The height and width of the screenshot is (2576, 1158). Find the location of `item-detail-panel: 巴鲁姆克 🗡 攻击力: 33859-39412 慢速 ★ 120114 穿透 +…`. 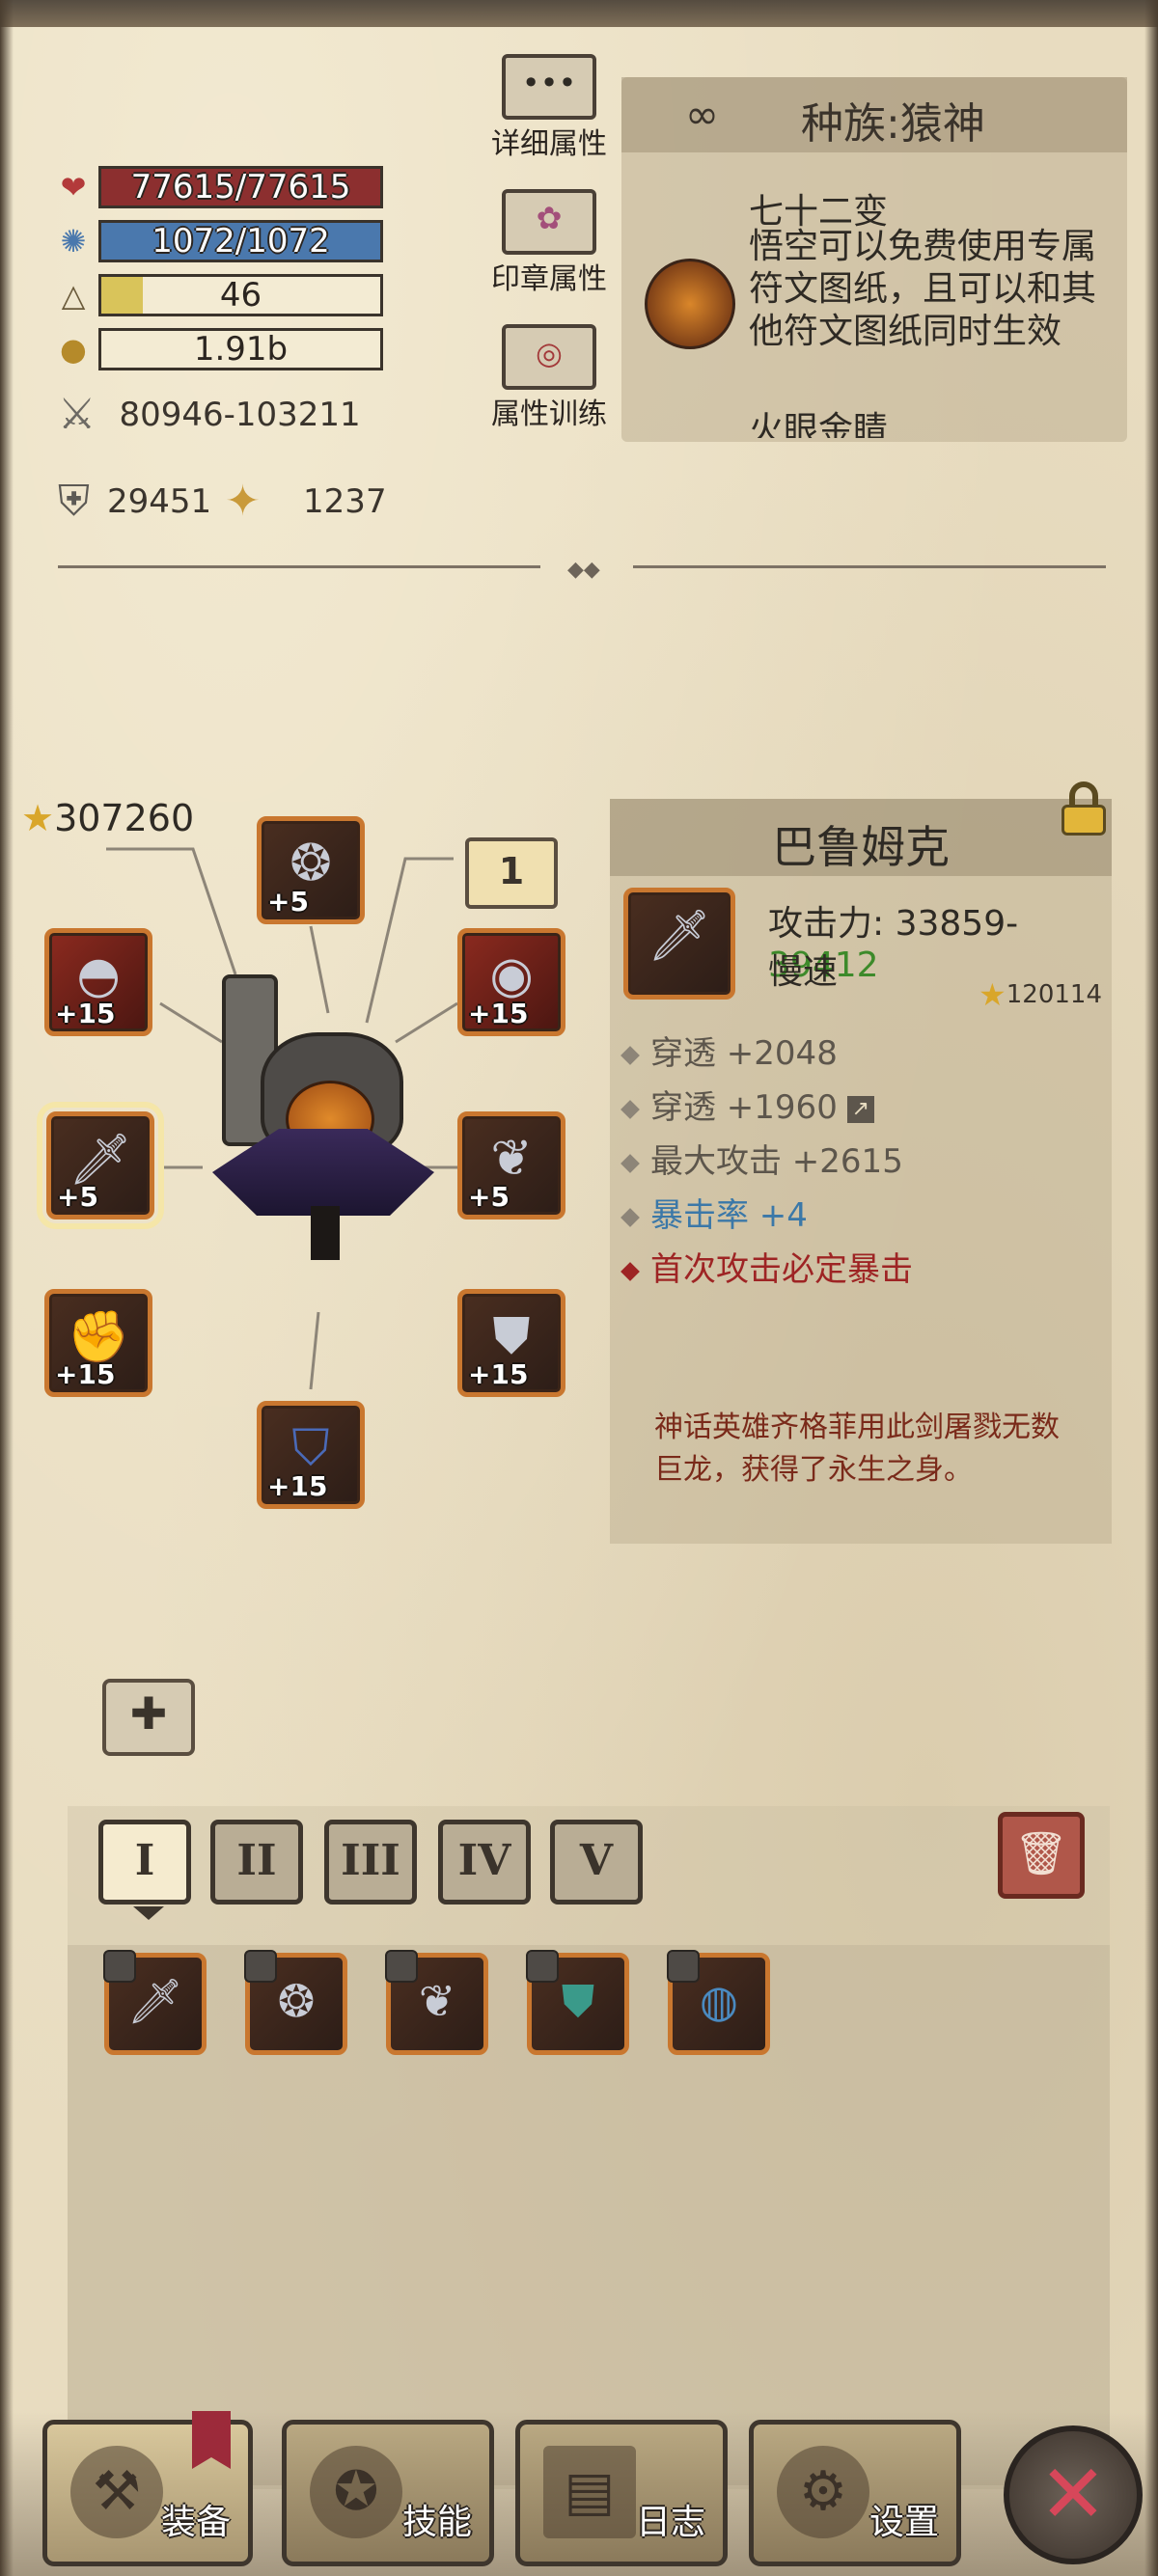

item-detail-panel: 巴鲁姆克 🗡 攻击力: 33859-39412 慢速 ★ 120114 穿透 +… is located at coordinates (861, 1163).